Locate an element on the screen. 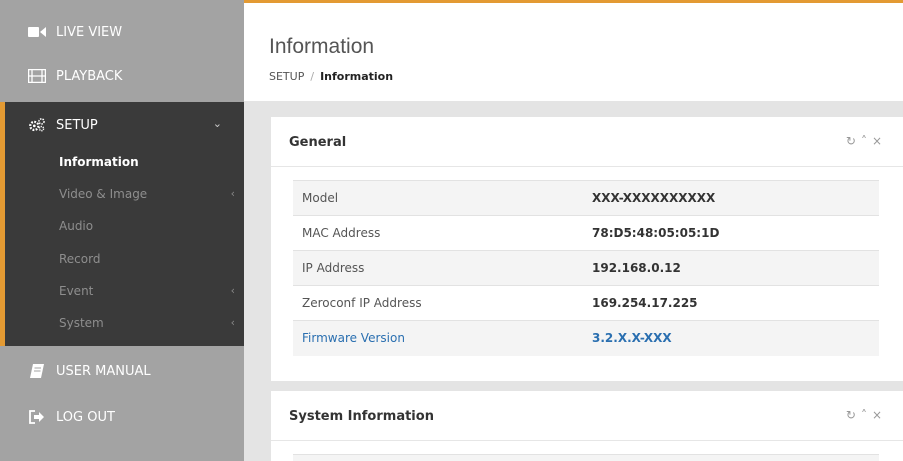  nav-live-view-label: LIVE VIEW is located at coordinates (89, 32).